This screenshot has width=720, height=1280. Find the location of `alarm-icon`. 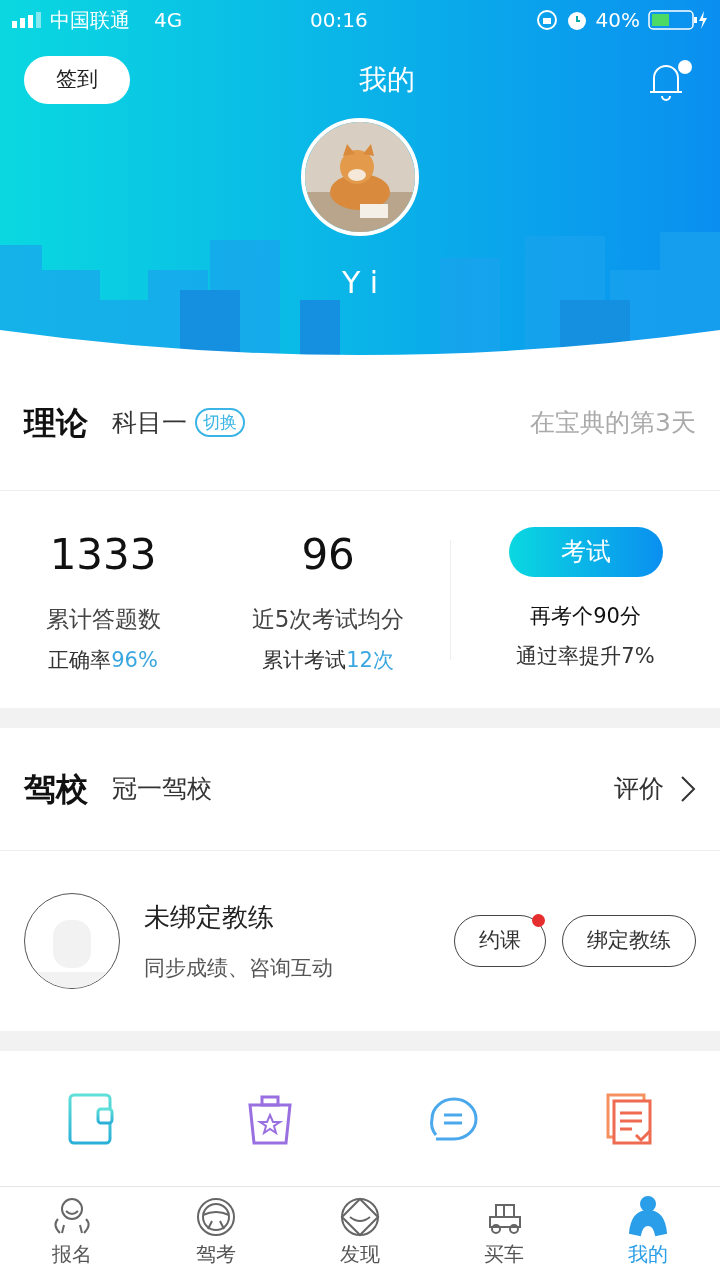

alarm-icon is located at coordinates (576, 20).